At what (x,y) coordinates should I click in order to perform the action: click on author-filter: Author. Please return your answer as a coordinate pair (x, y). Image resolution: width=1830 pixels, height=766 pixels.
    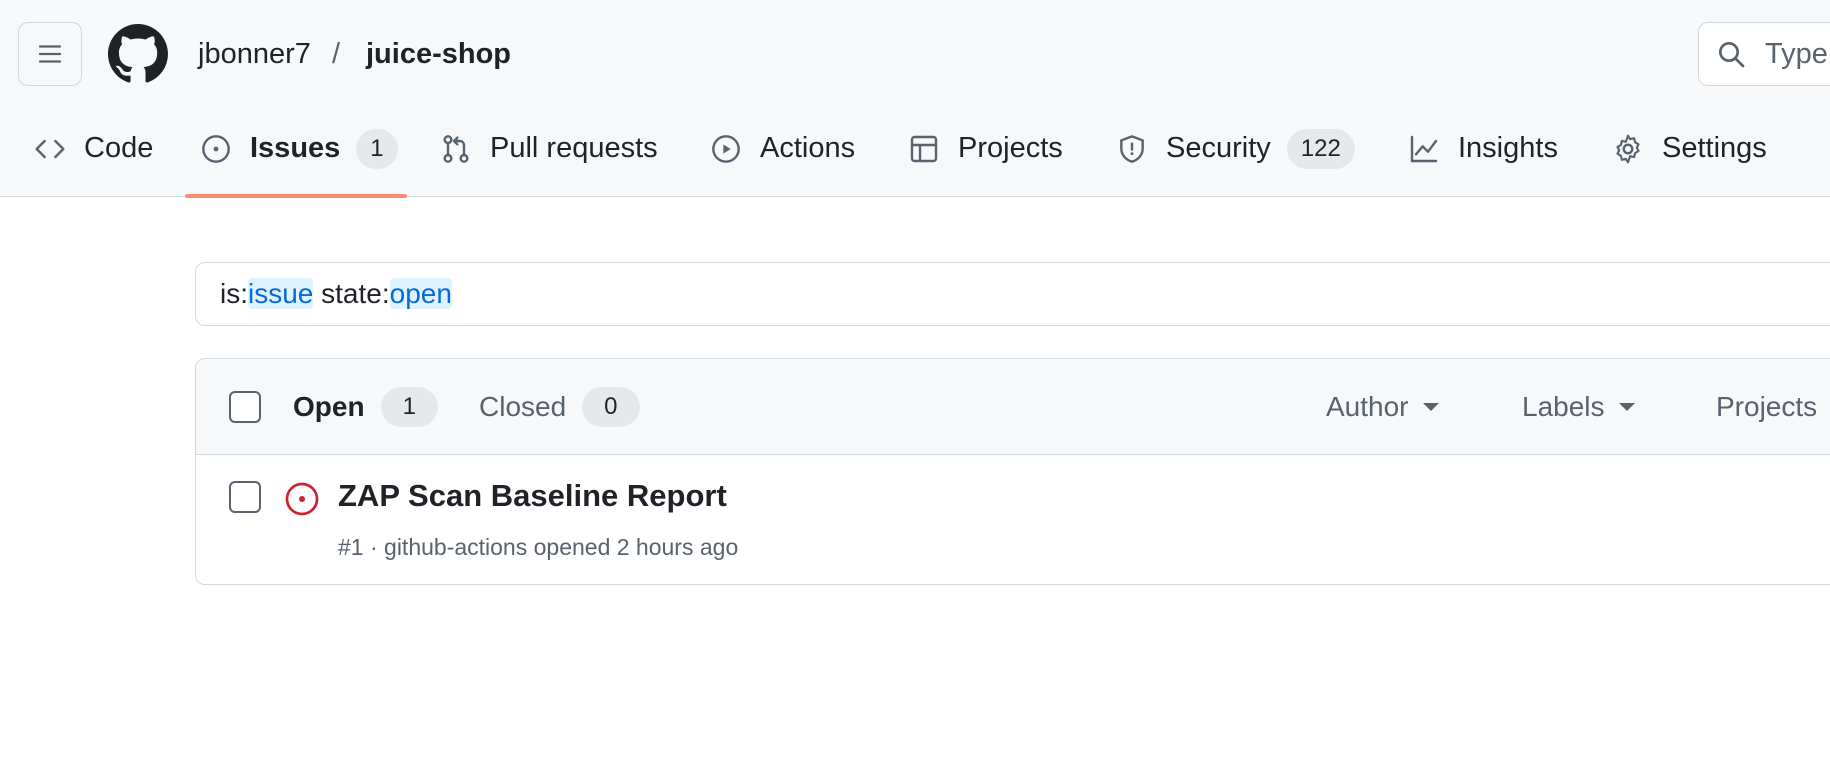
    Looking at the image, I should click on (1382, 407).